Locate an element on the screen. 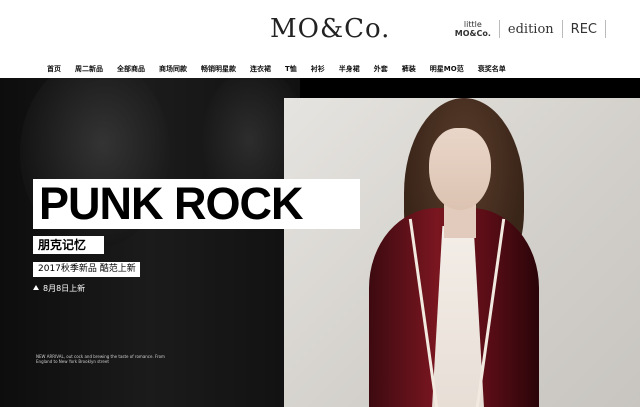 Image resolution: width=640 pixels, height=407 pixels. season-label: 2017秋季新品 酷范上新 is located at coordinates (87, 269).